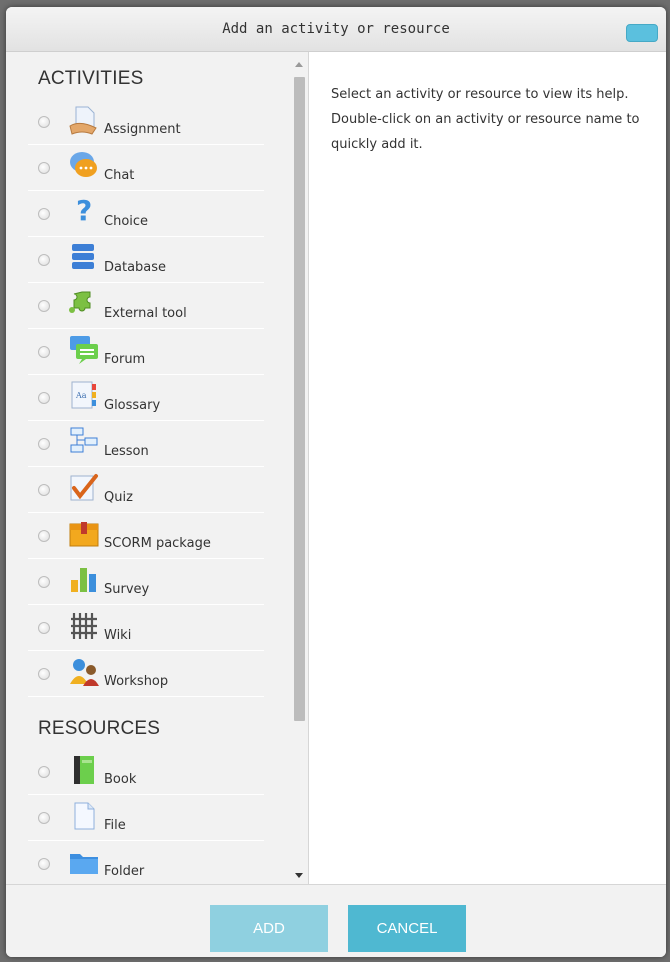 Image resolution: width=670 pixels, height=962 pixels. I want to click on dialog-titlebar: Add an activity or resource, so click(336, 29).